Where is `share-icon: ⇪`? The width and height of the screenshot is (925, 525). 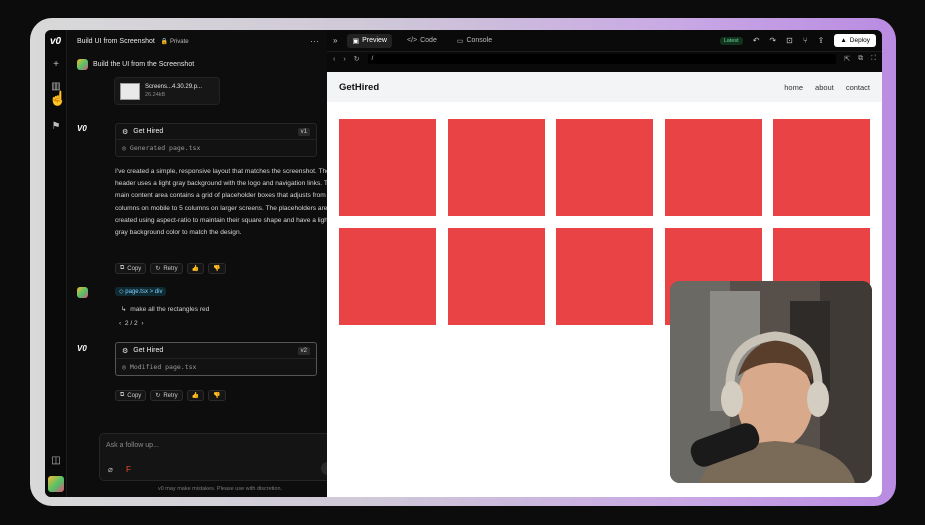 share-icon: ⇪ is located at coordinates (821, 40).